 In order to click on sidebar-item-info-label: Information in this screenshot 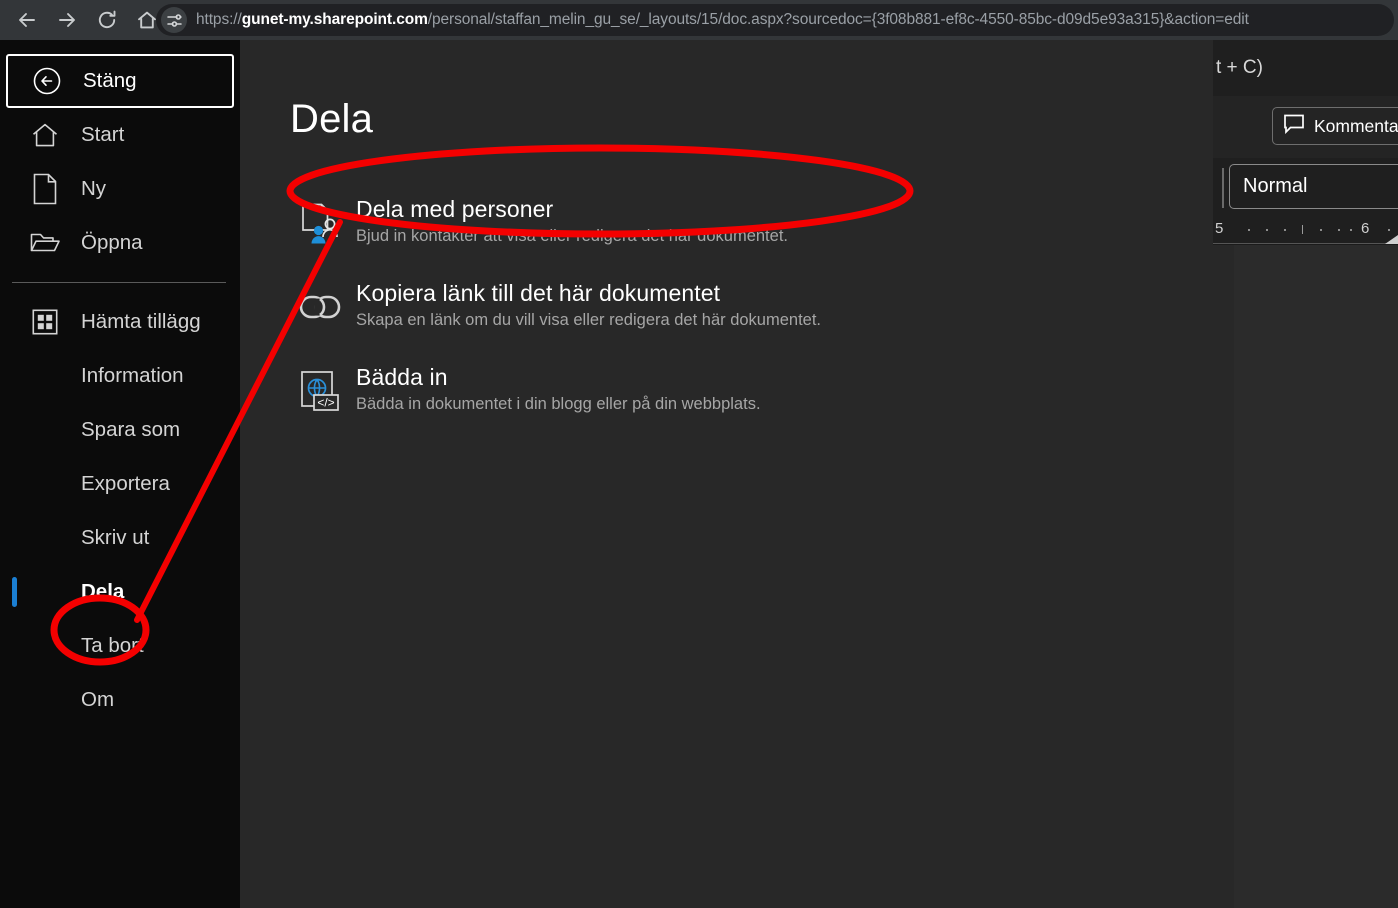, I will do `click(132, 375)`.